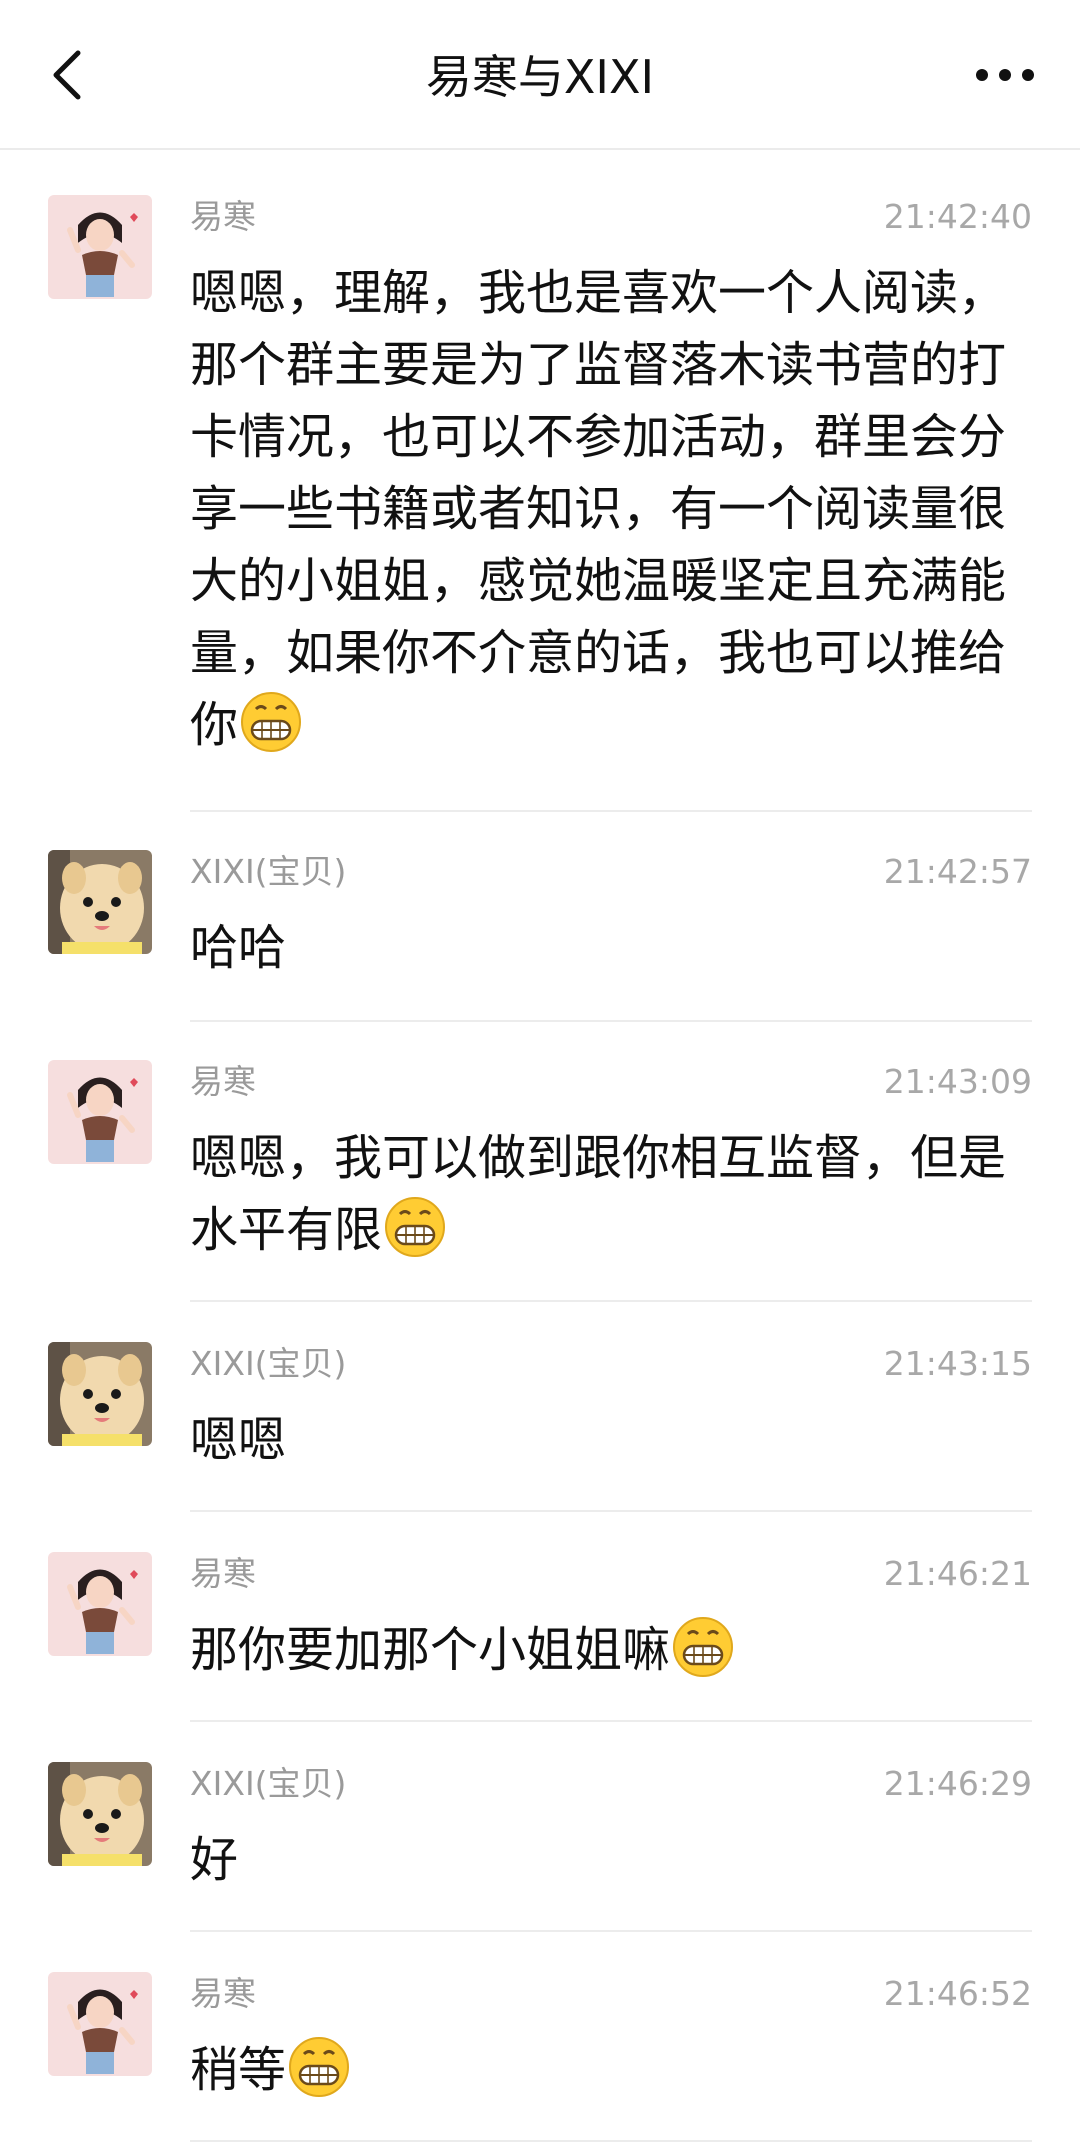 The width and height of the screenshot is (1080, 2152). Describe the element at coordinates (612, 948) in the screenshot. I see `message-text: 哈哈` at that location.